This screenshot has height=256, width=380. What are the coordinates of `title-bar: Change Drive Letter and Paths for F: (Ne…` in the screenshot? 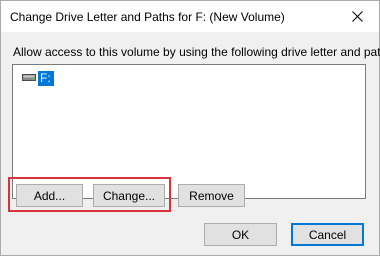 It's located at (190, 17).